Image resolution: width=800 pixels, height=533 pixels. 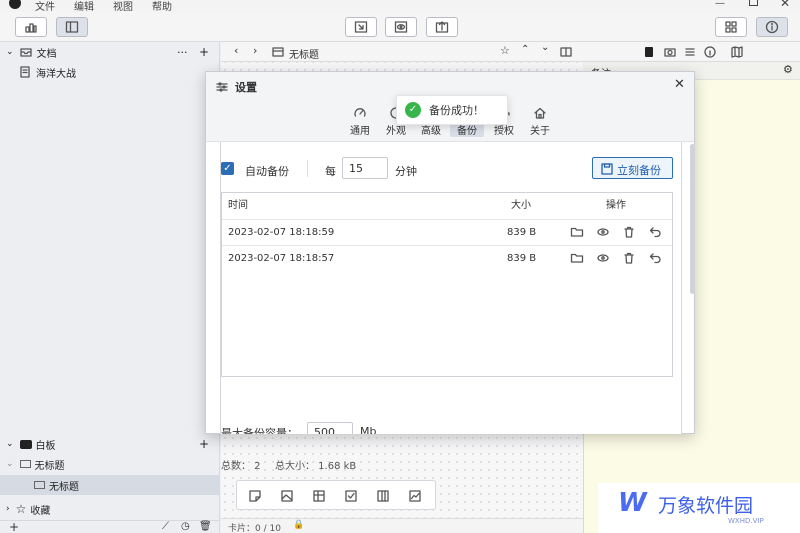 I want to click on close-dialog-icon: ✕, so click(x=679, y=84).